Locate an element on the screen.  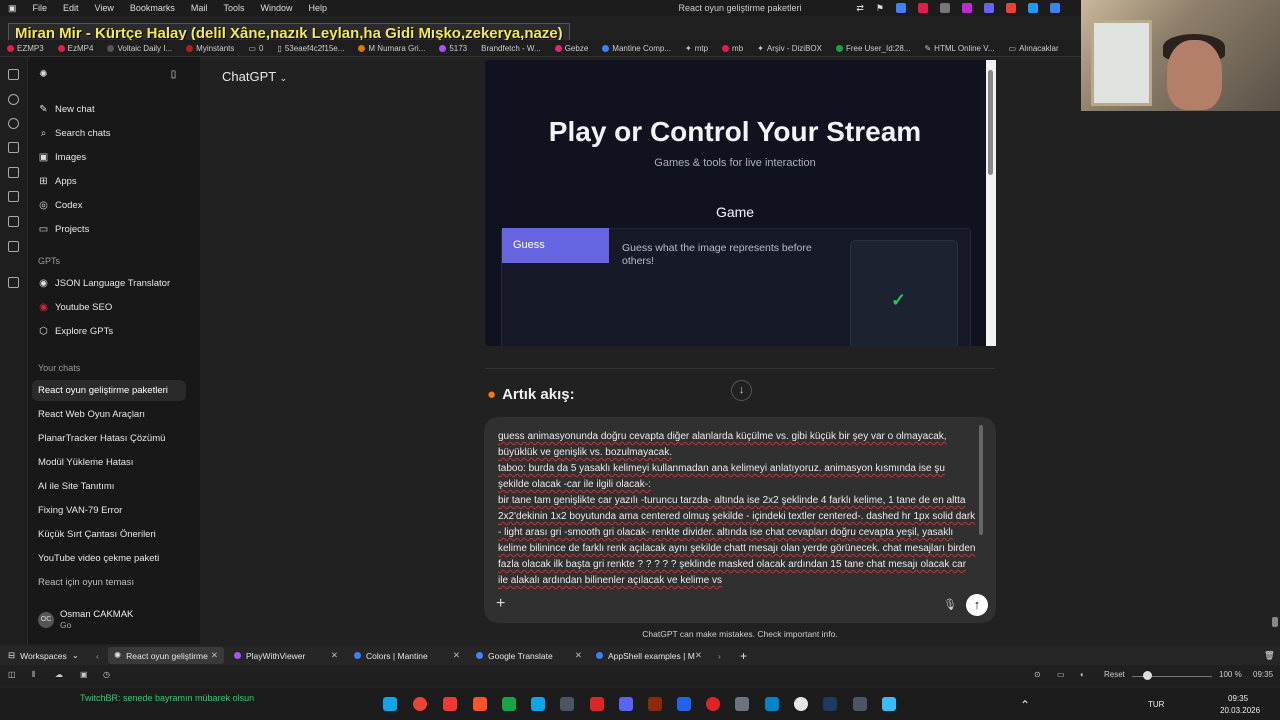
hs-app-icon is located at coordinates (567, 704).